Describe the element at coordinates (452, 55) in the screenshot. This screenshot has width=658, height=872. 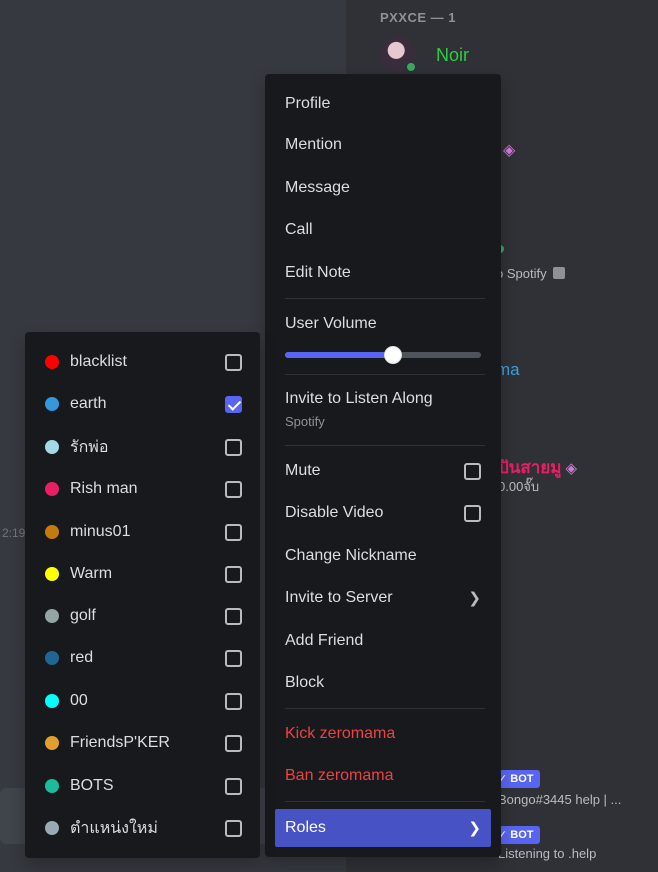
I see `member-name: Noir` at that location.